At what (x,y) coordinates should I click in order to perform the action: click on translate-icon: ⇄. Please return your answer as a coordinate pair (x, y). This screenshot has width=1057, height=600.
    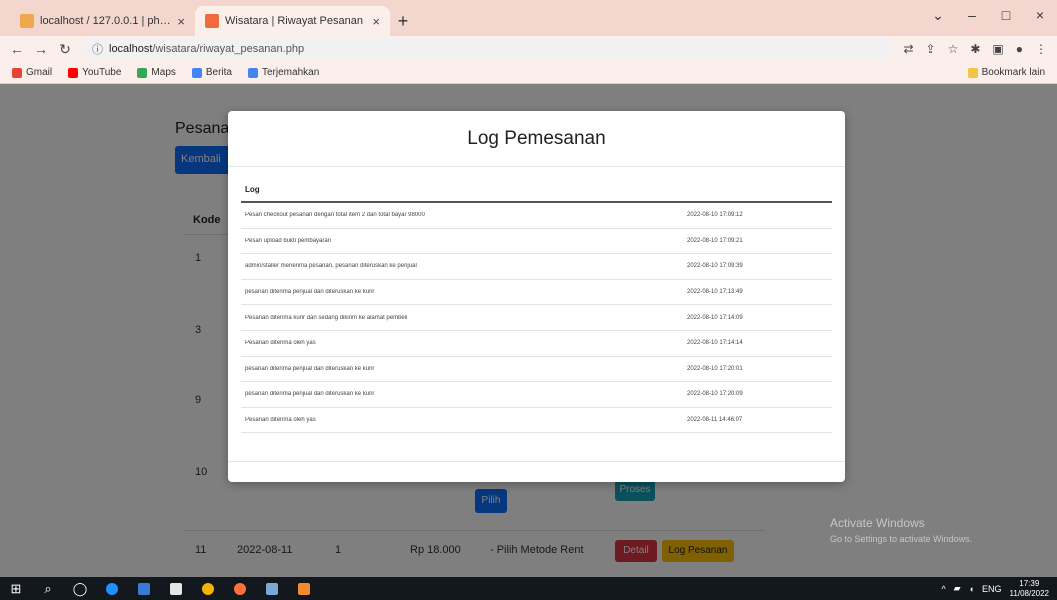
    Looking at the image, I should click on (908, 49).